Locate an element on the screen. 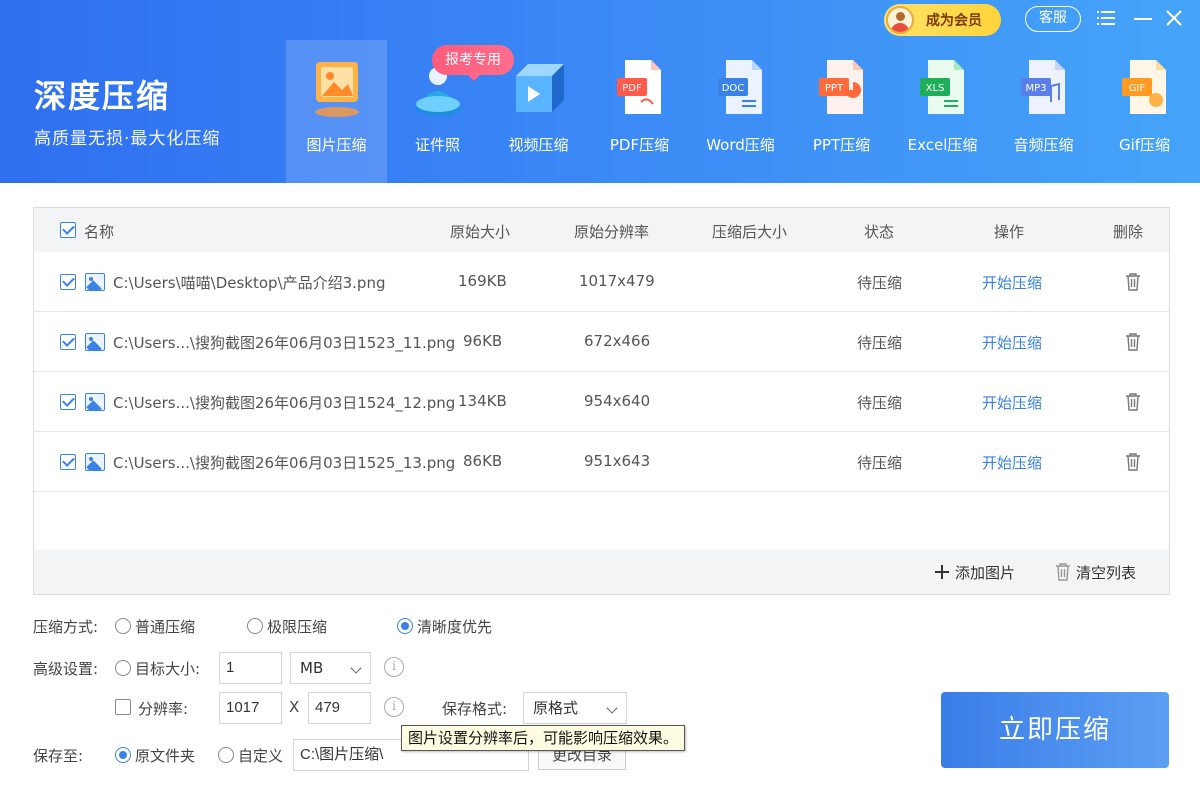 This screenshot has width=1200, height=807. tab-ppt-compress: PPT PPT压缩 is located at coordinates (841, 111).